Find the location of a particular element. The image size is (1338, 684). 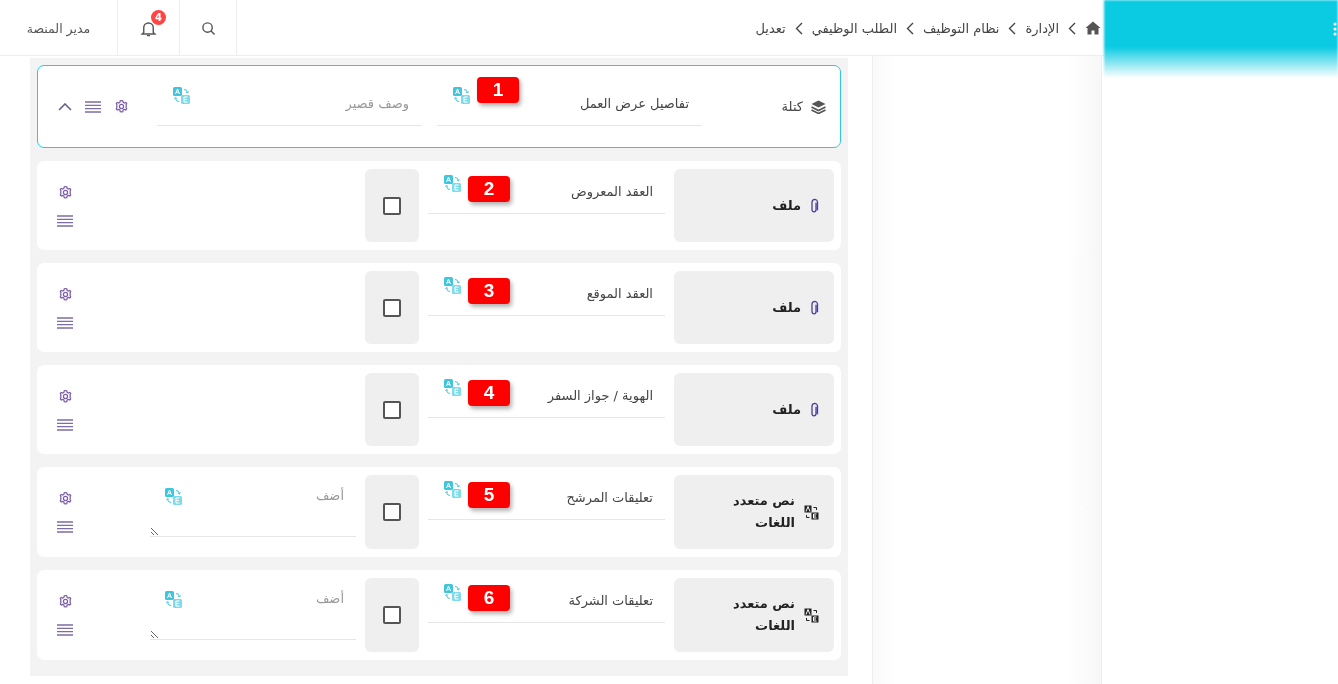

breadcrumb-item: تعديل is located at coordinates (770, 28).